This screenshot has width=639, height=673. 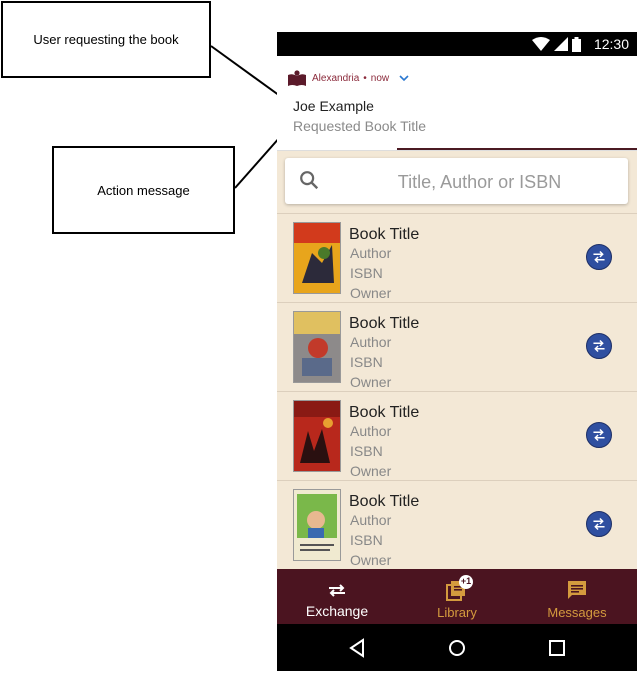 I want to click on nav-tab-messages: Messages, so click(x=577, y=596).